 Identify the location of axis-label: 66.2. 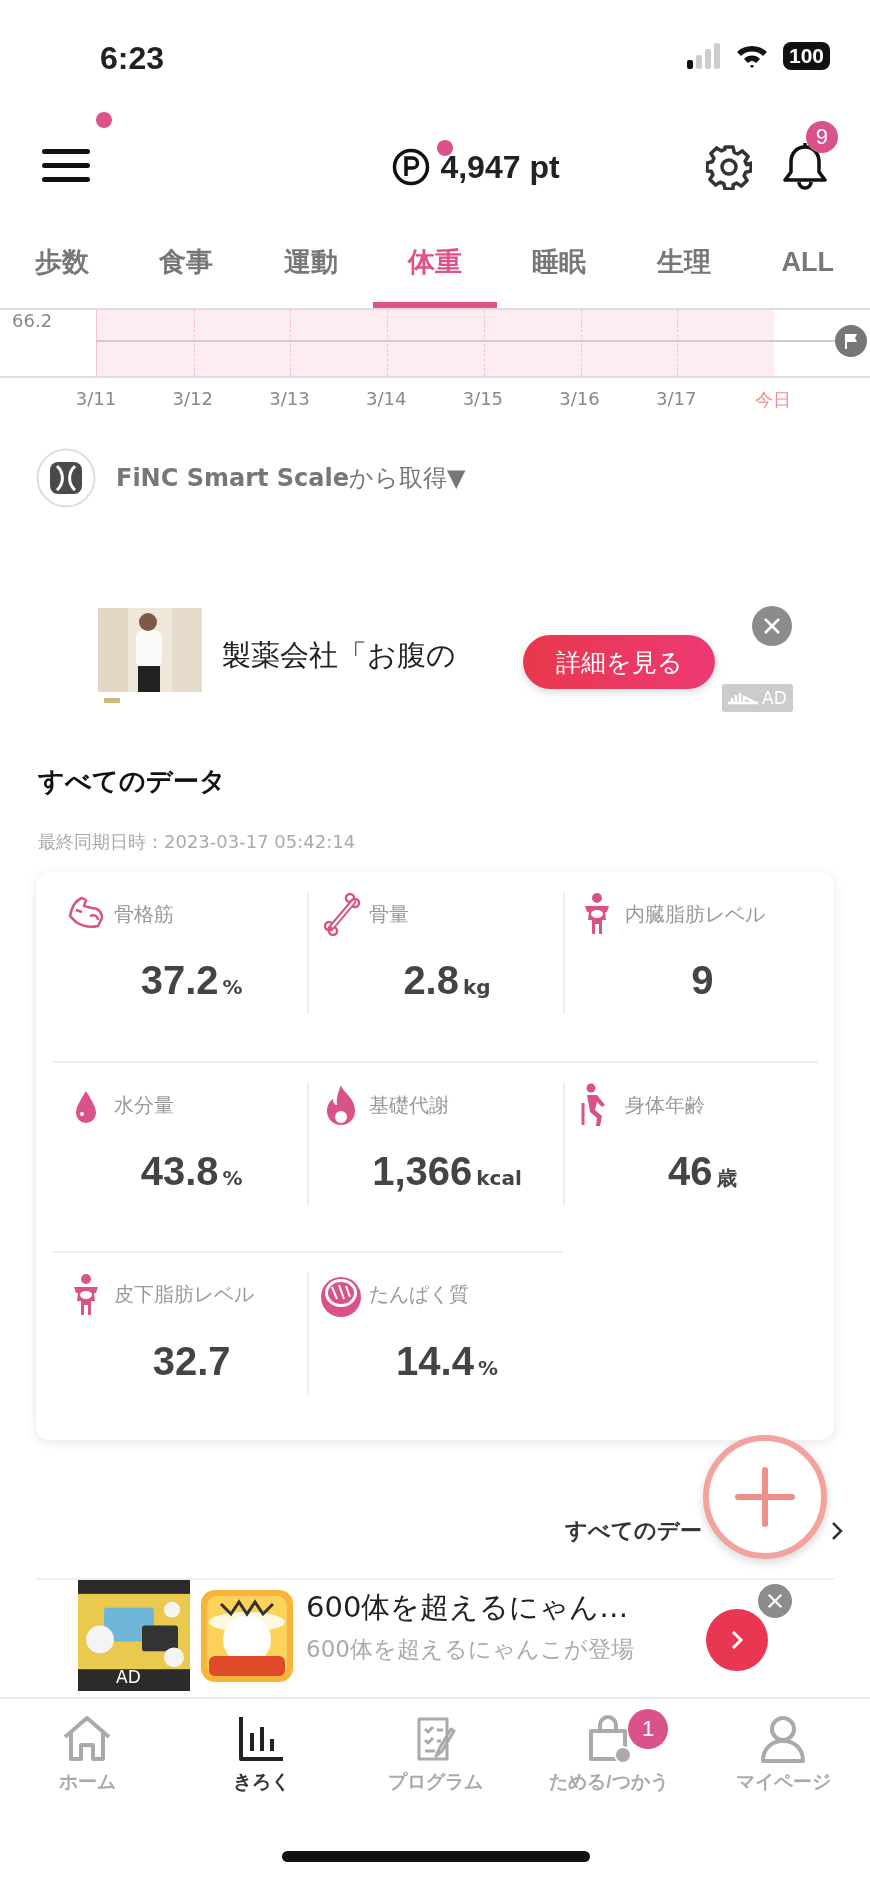
(32, 320).